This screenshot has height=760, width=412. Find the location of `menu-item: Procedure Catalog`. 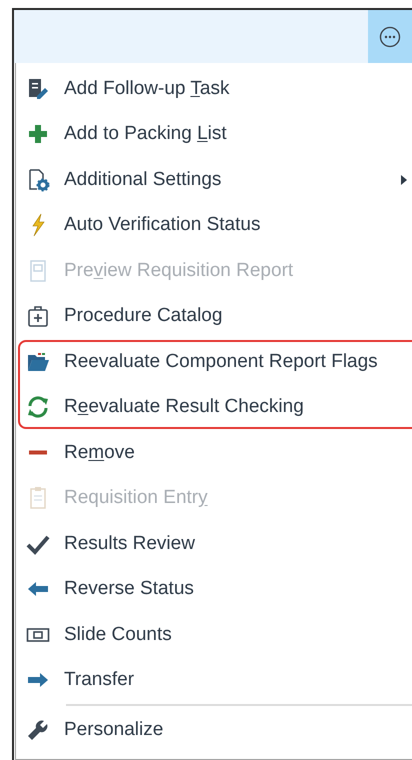

menu-item: Procedure Catalog is located at coordinates (214, 316).